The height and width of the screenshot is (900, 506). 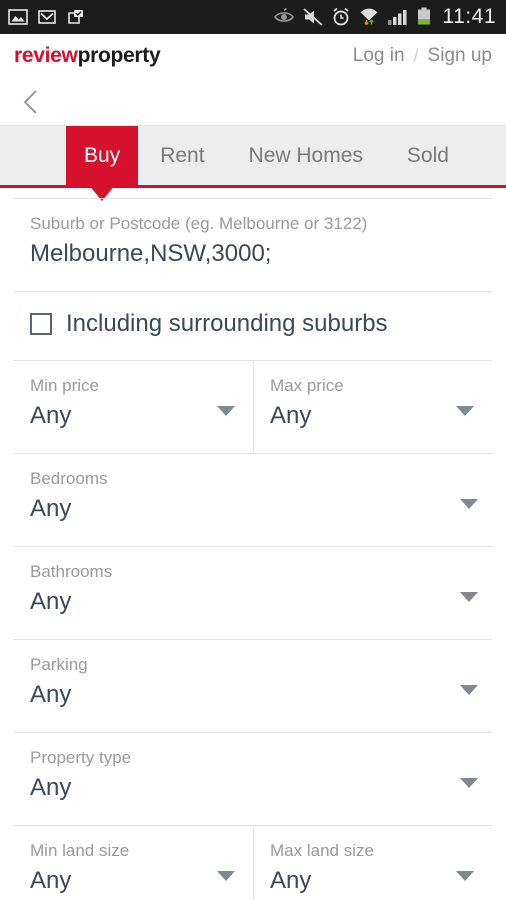 What do you see at coordinates (227, 323) in the screenshot?
I see `surrounding-suburbs-label: Including surrounding suburbs` at bounding box center [227, 323].